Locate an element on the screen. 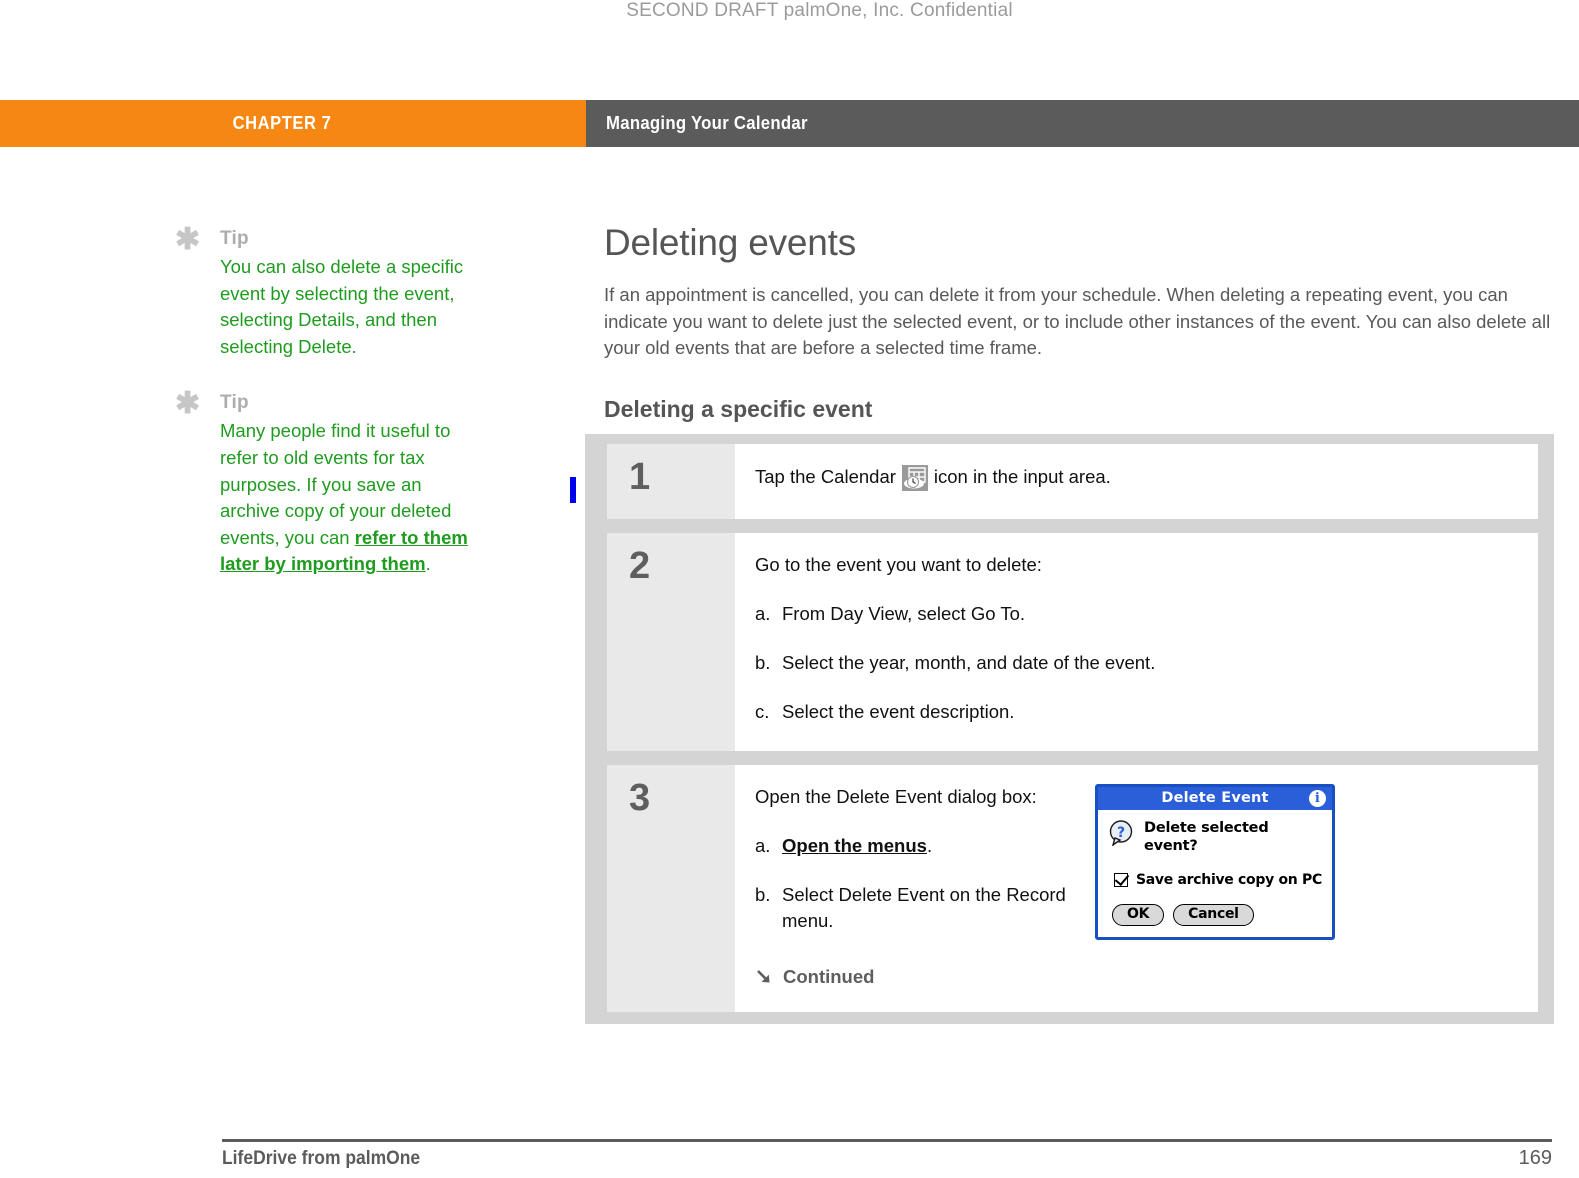  step-line: Open the Delete Event dialog box: is located at coordinates (920, 797).